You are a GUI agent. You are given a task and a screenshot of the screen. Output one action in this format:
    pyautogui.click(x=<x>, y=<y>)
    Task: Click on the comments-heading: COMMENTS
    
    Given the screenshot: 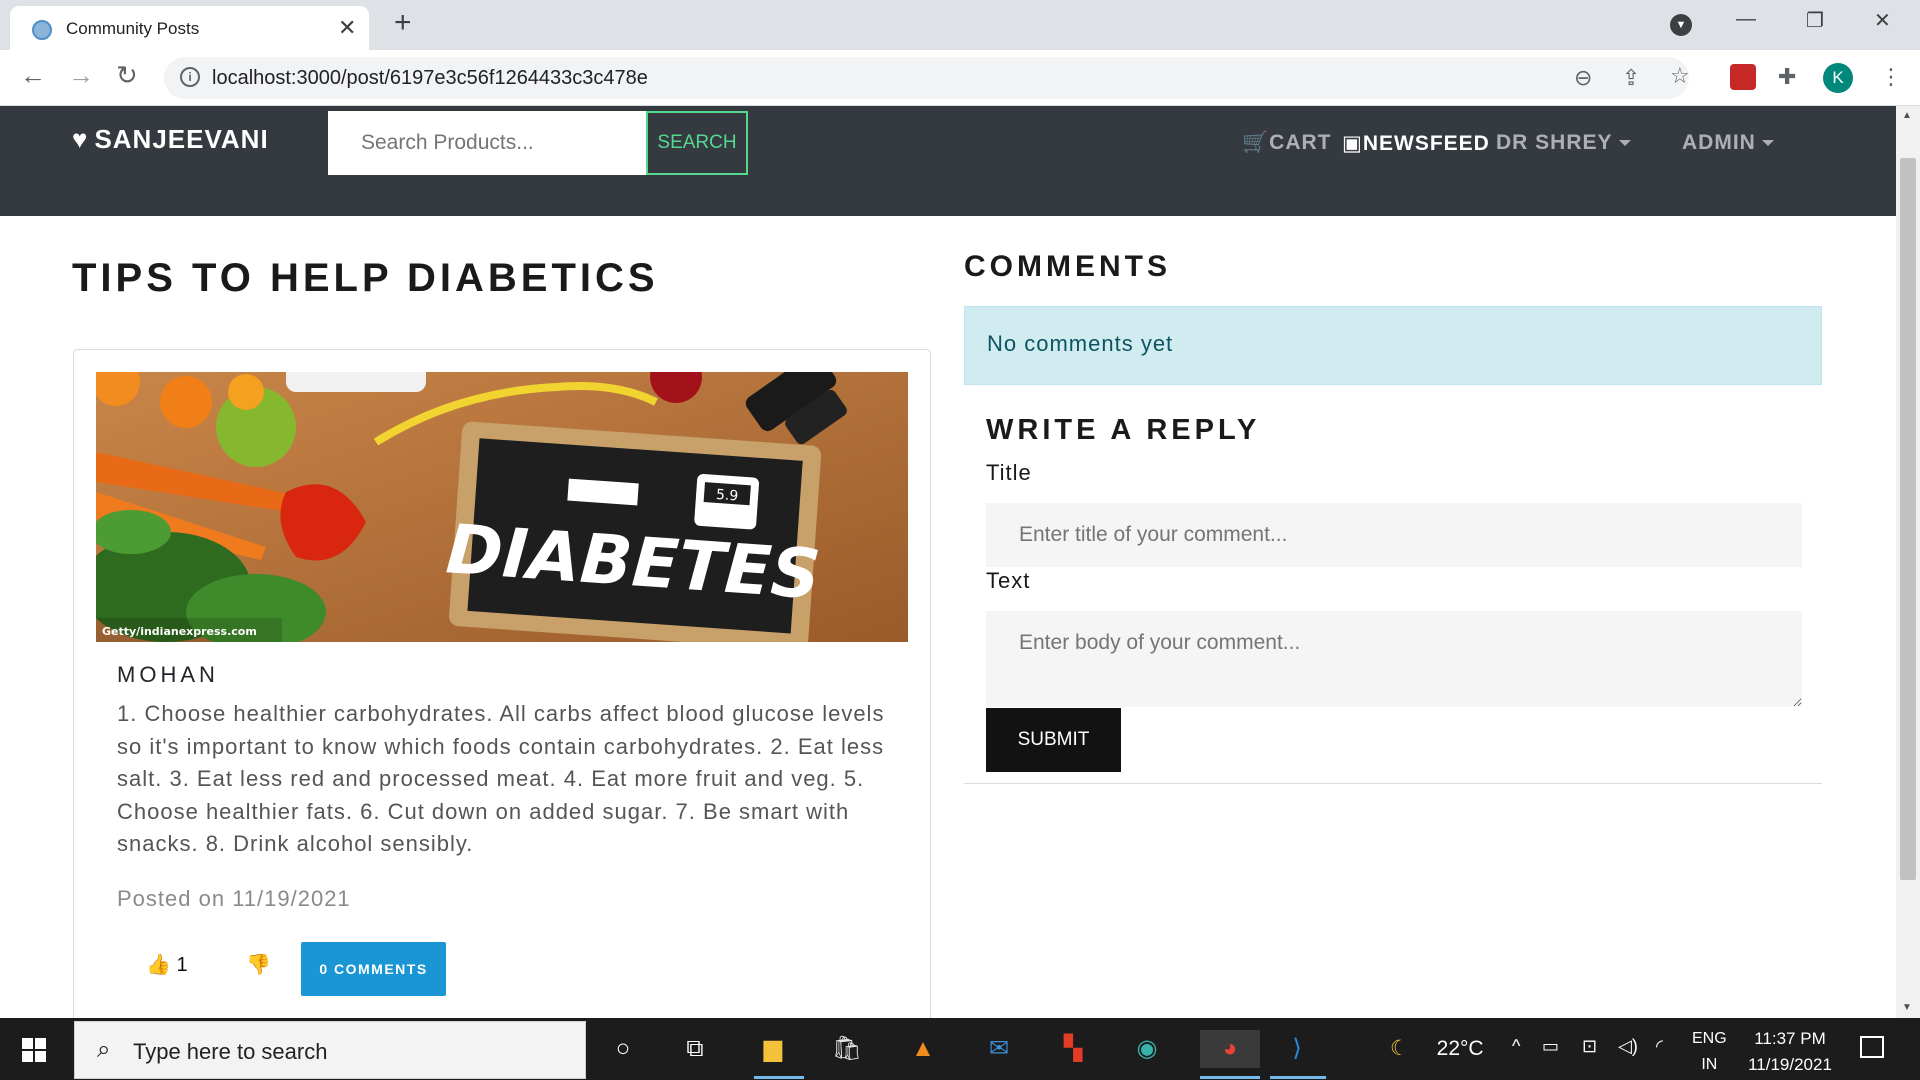 What is the action you would take?
    pyautogui.click(x=1067, y=266)
    